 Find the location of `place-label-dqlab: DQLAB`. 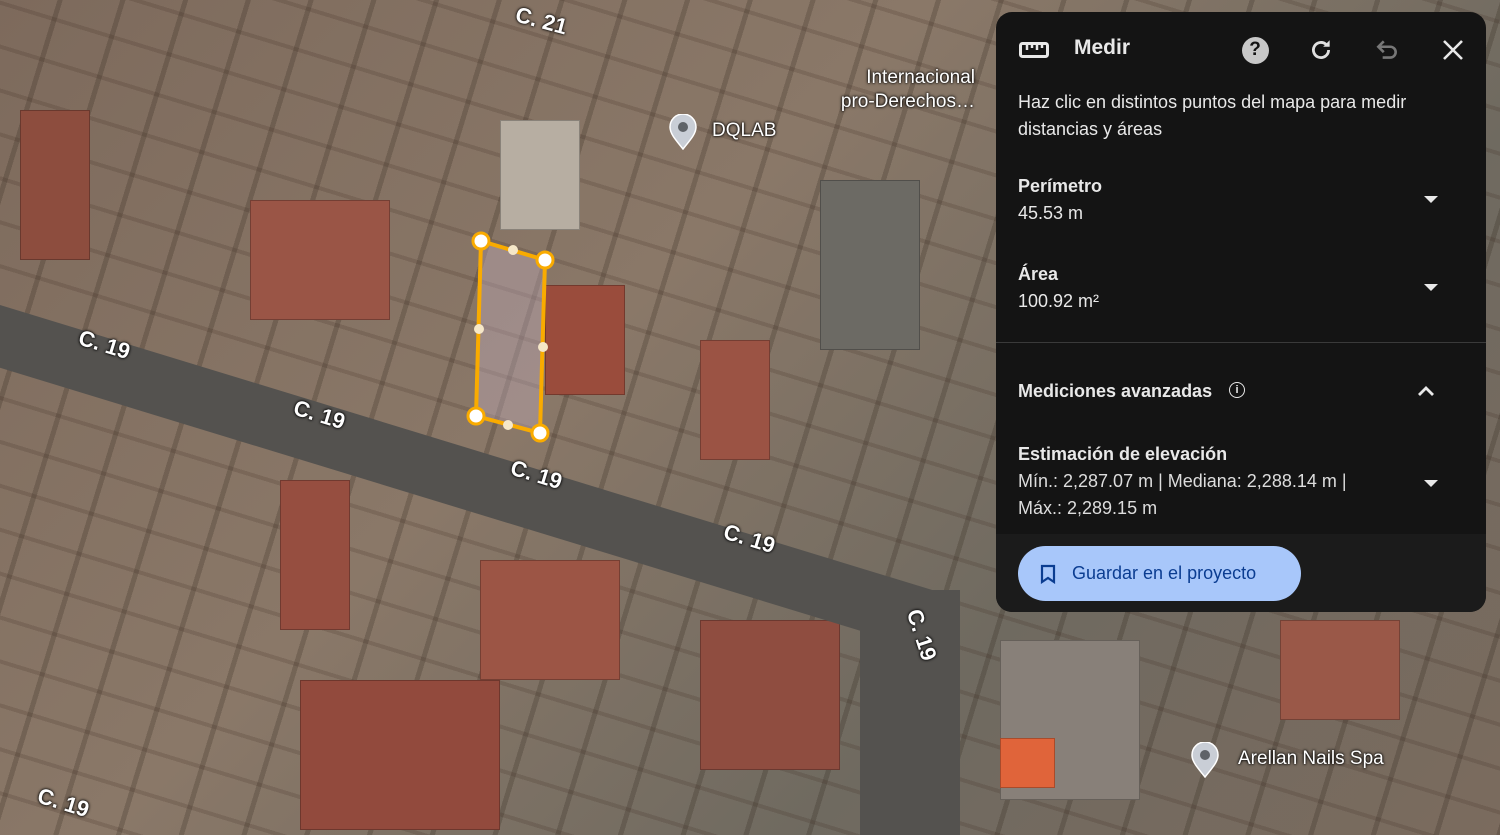

place-label-dqlab: DQLAB is located at coordinates (744, 131).